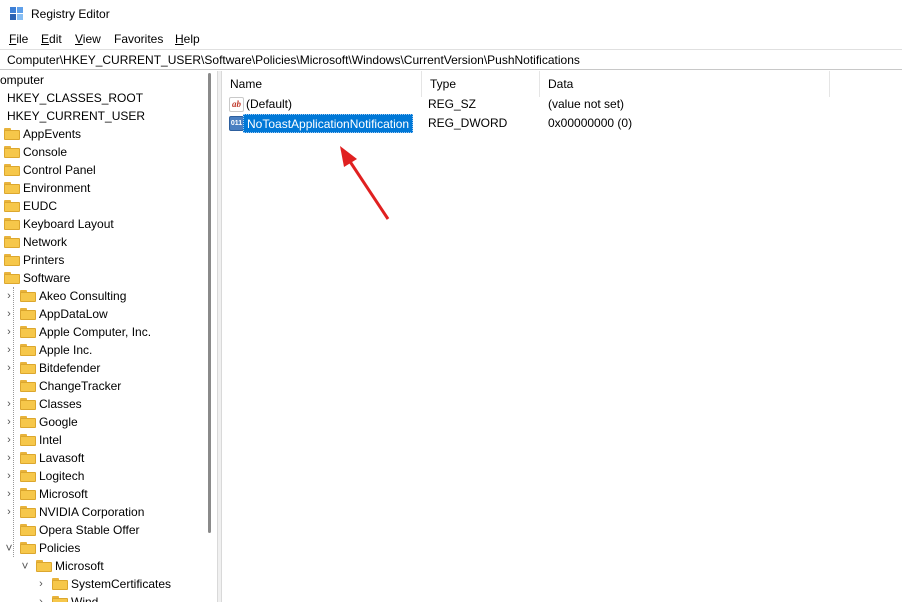  What do you see at coordinates (468, 123) in the screenshot?
I see `value-type: REG_DWORD` at bounding box center [468, 123].